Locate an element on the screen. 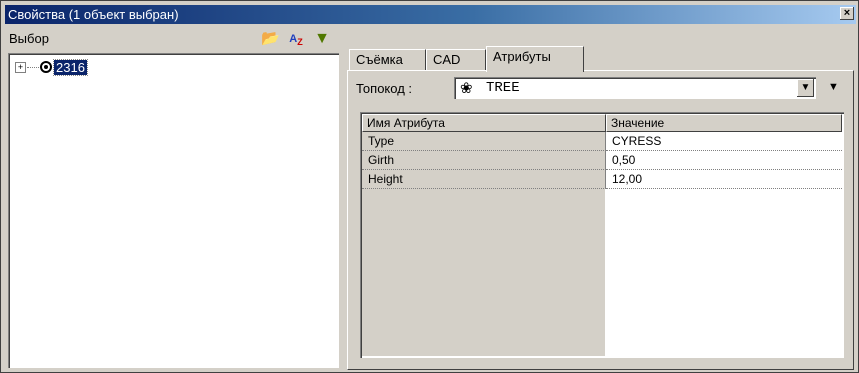 The width and height of the screenshot is (859, 373). grid-rows: Type CYRESS Girth 0,50 Height 12,00 is located at coordinates (602, 160).